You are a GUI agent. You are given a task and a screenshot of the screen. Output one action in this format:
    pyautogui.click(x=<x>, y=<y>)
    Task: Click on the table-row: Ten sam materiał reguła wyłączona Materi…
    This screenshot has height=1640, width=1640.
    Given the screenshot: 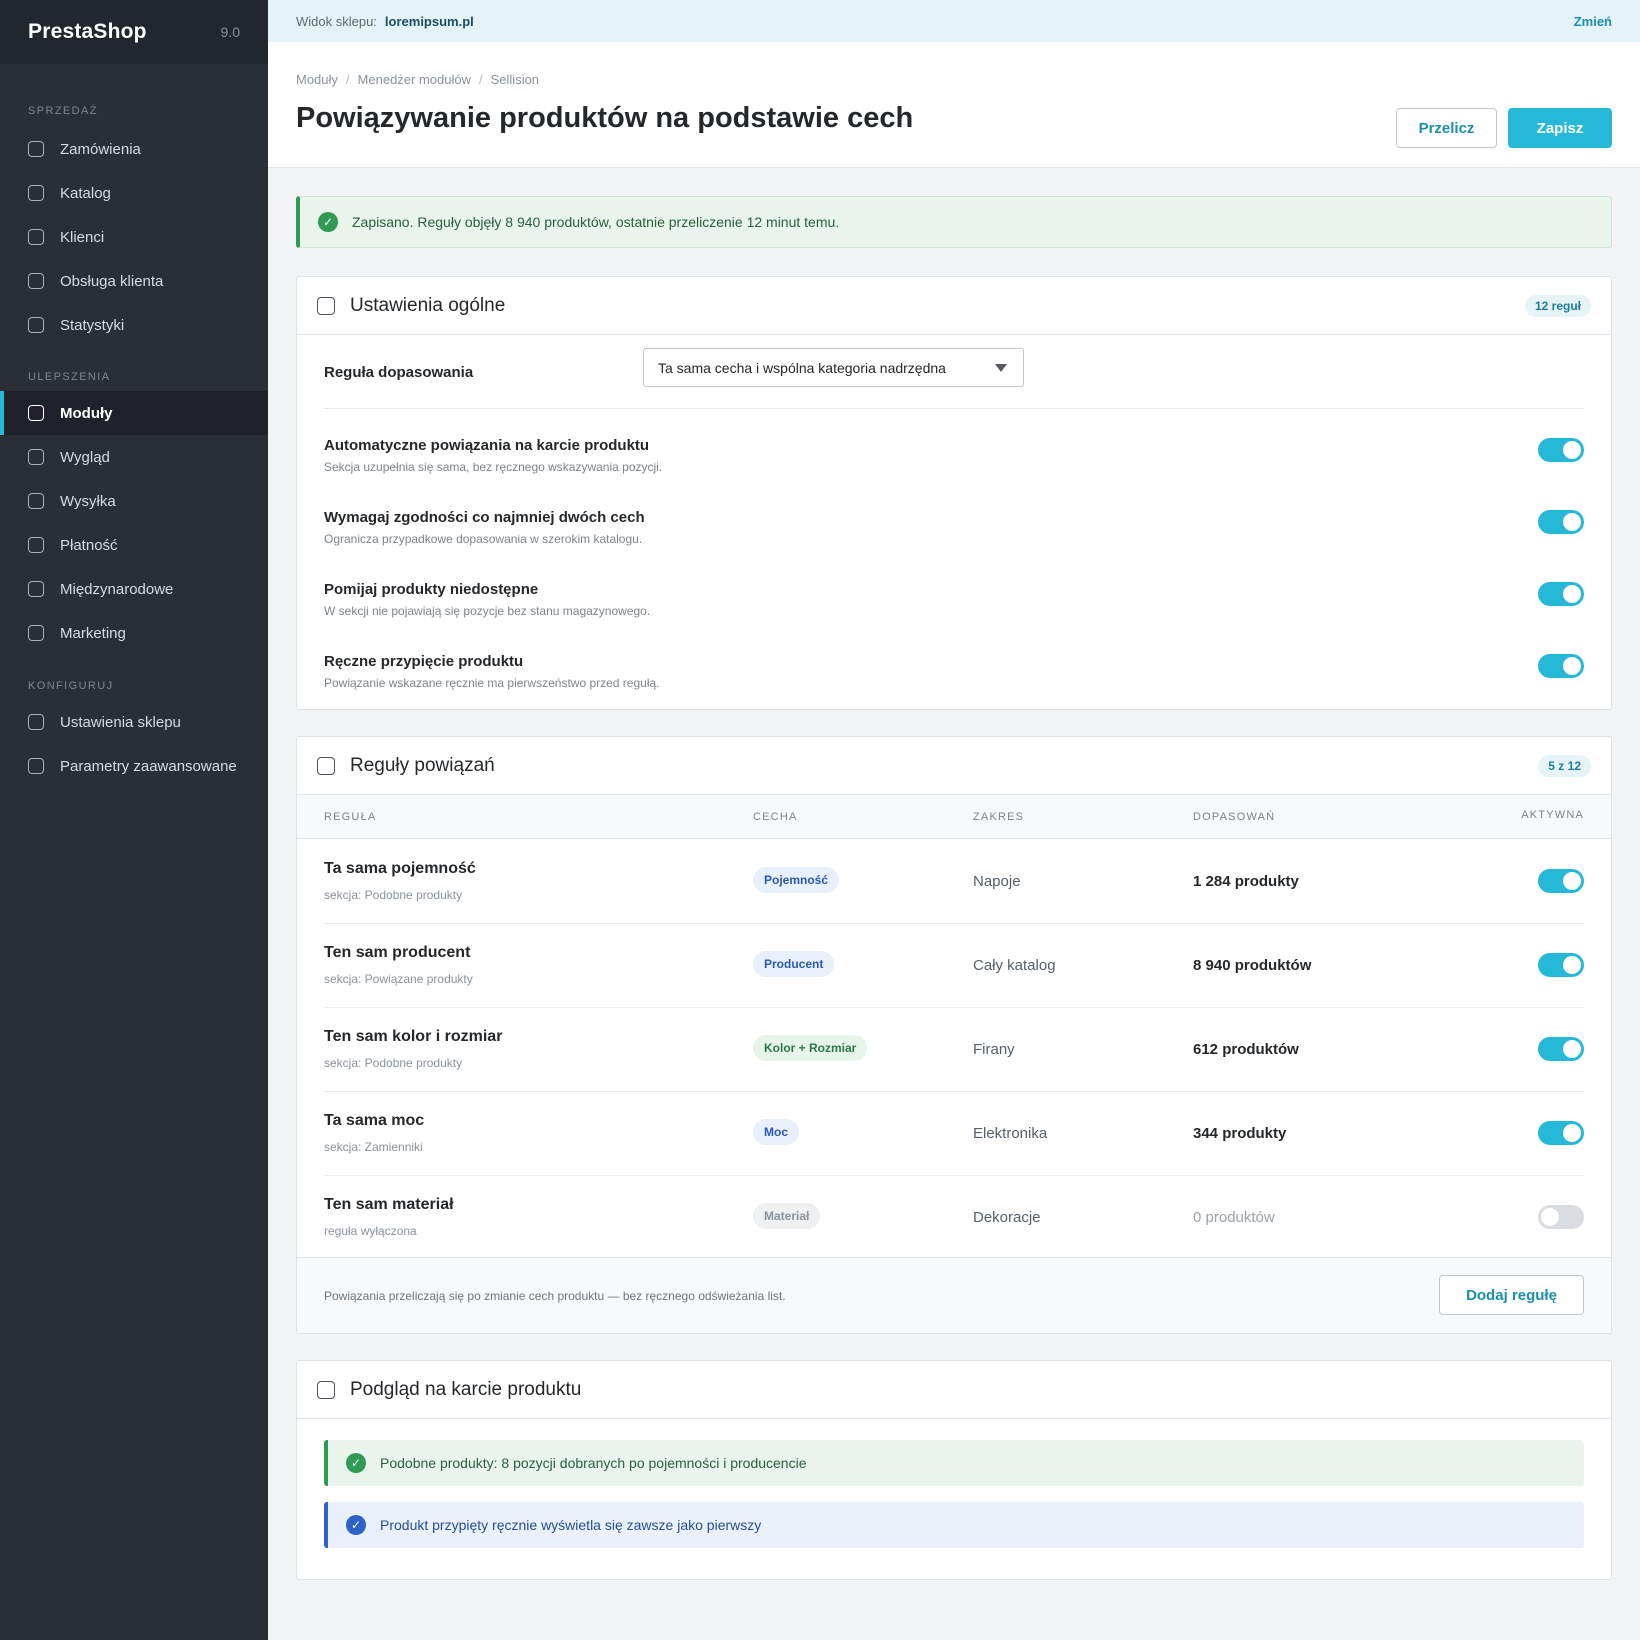 What is the action you would take?
    pyautogui.click(x=954, y=1218)
    